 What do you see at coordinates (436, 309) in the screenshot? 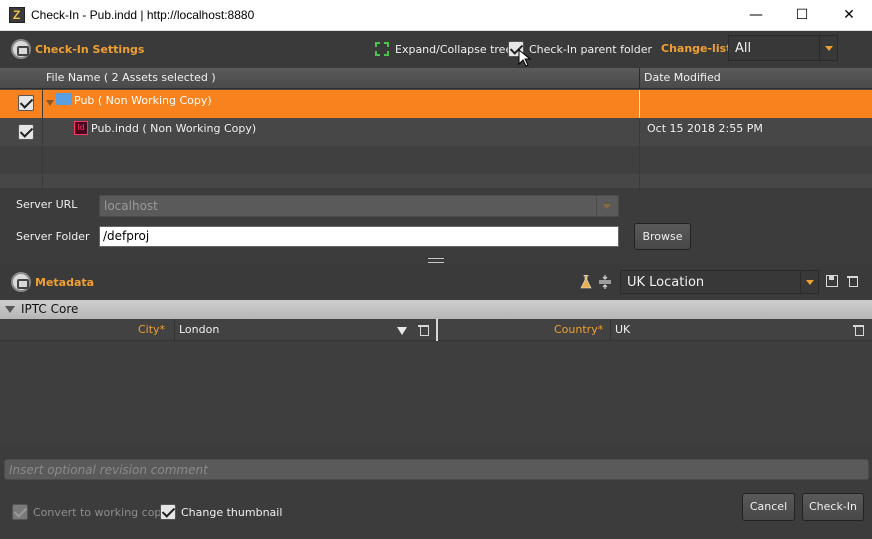
I see `iptc-group-header: IPTC Core` at bounding box center [436, 309].